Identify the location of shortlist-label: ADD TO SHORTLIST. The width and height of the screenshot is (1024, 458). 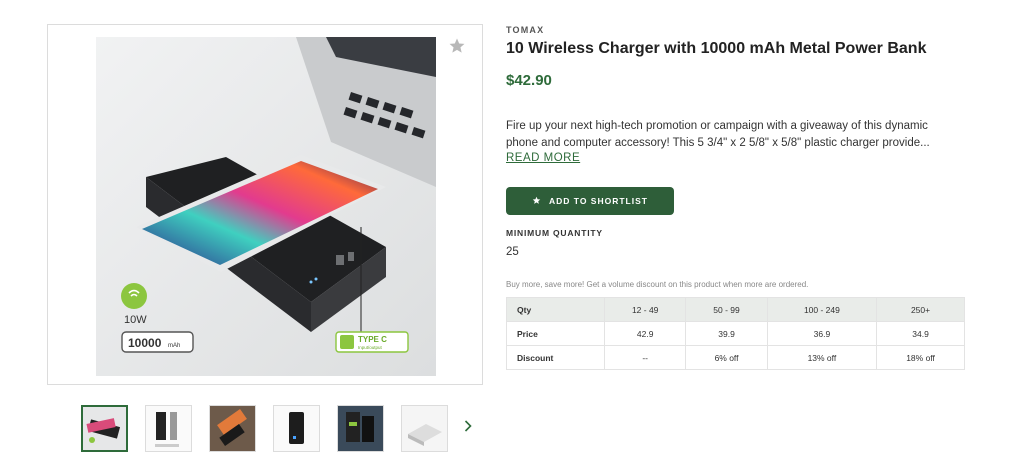
(598, 201).